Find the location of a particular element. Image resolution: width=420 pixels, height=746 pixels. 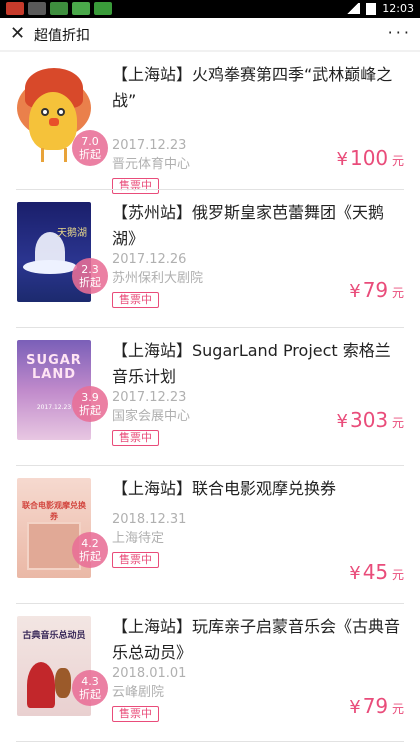

event-date: 2017.12.26 is located at coordinates (149, 259).